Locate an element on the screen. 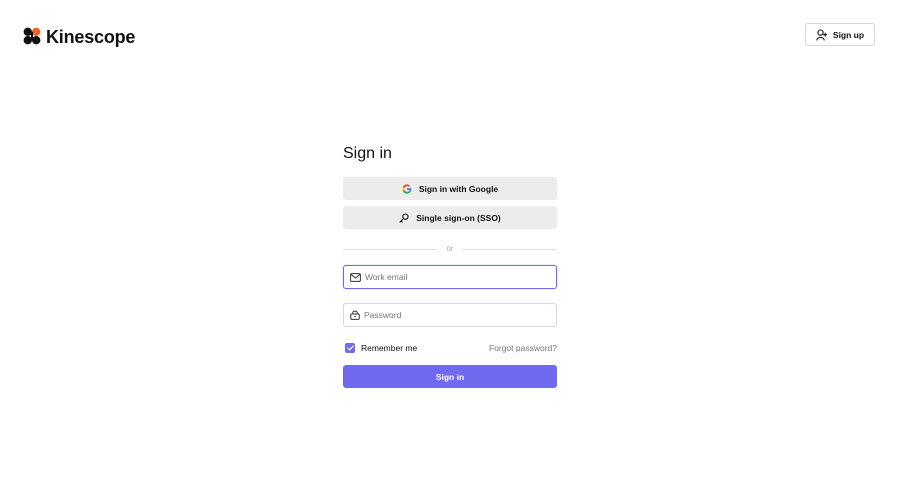  or-divider: or is located at coordinates (450, 249).